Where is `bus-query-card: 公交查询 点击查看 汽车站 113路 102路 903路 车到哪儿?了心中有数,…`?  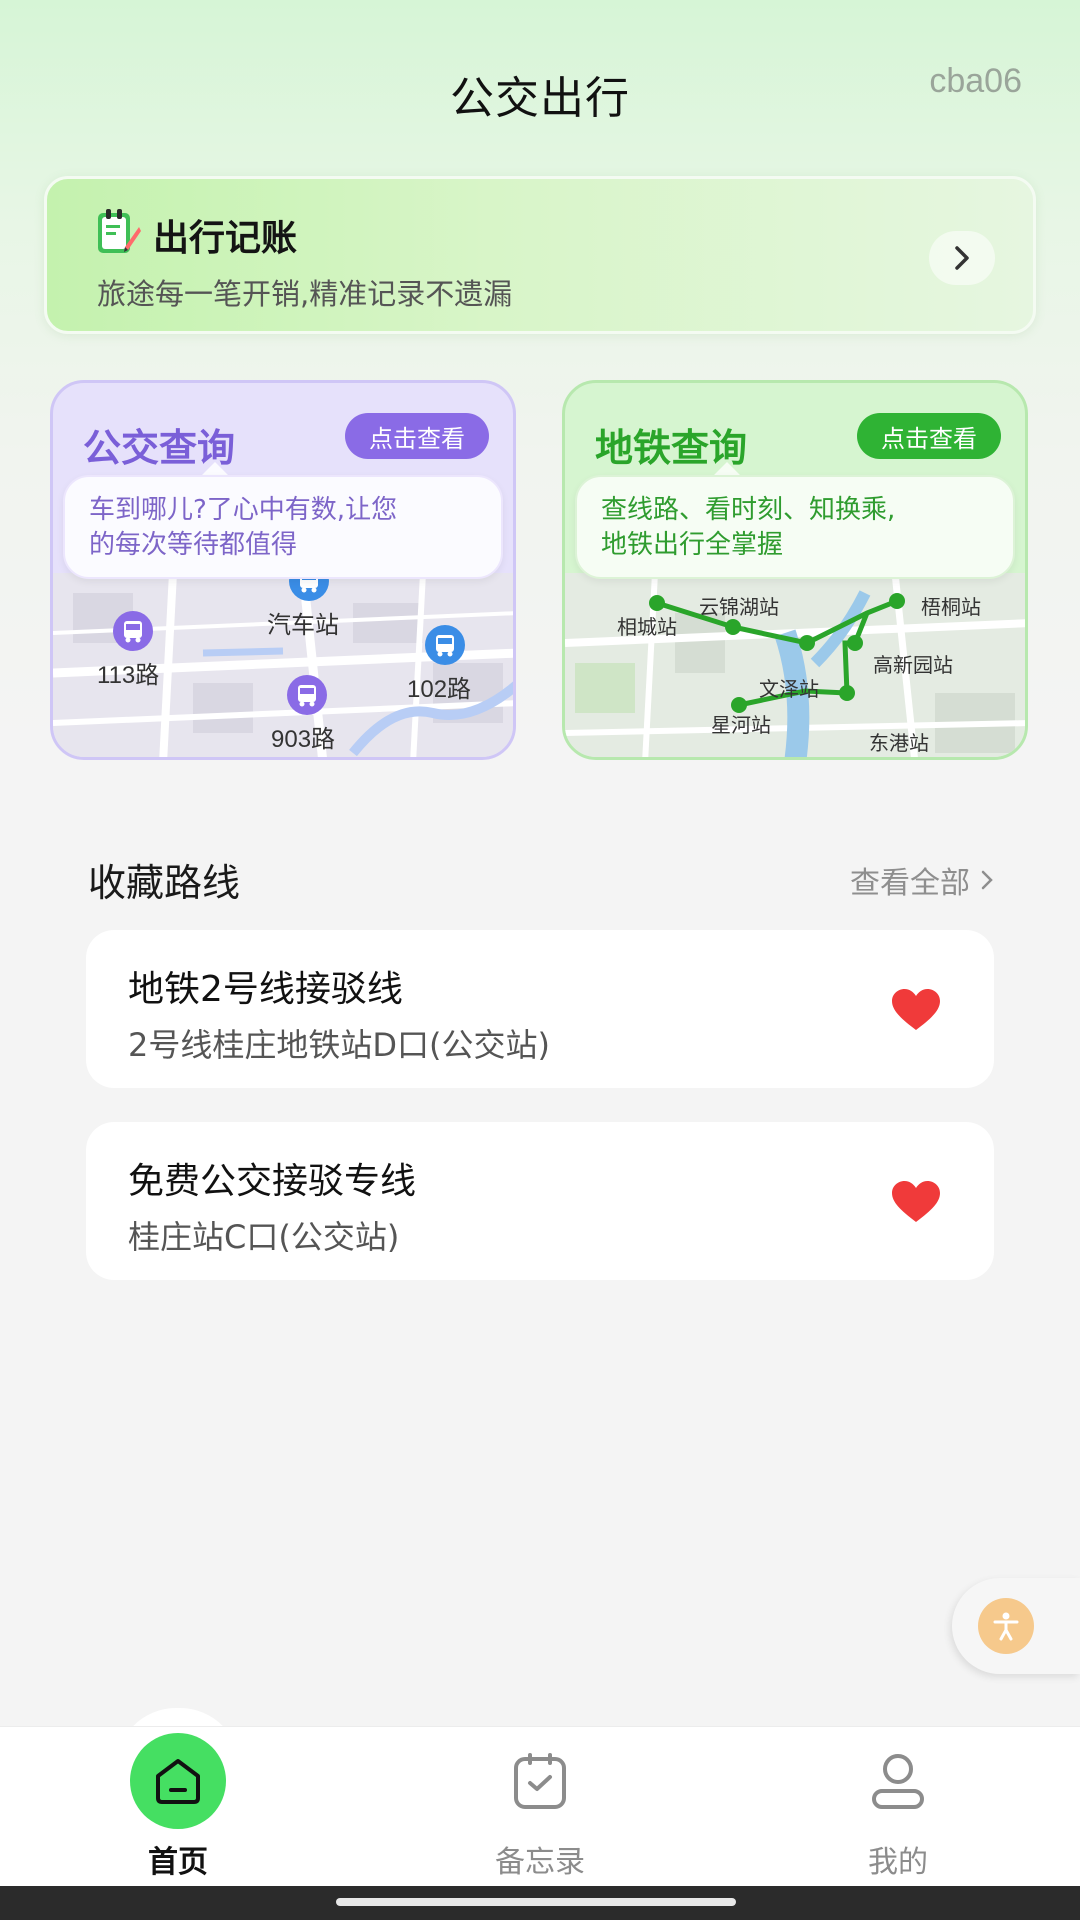
bus-query-card: 公交查询 点击查看 汽车站 113路 102路 903路 车到哪儿?了心中有数,… is located at coordinates (283, 570).